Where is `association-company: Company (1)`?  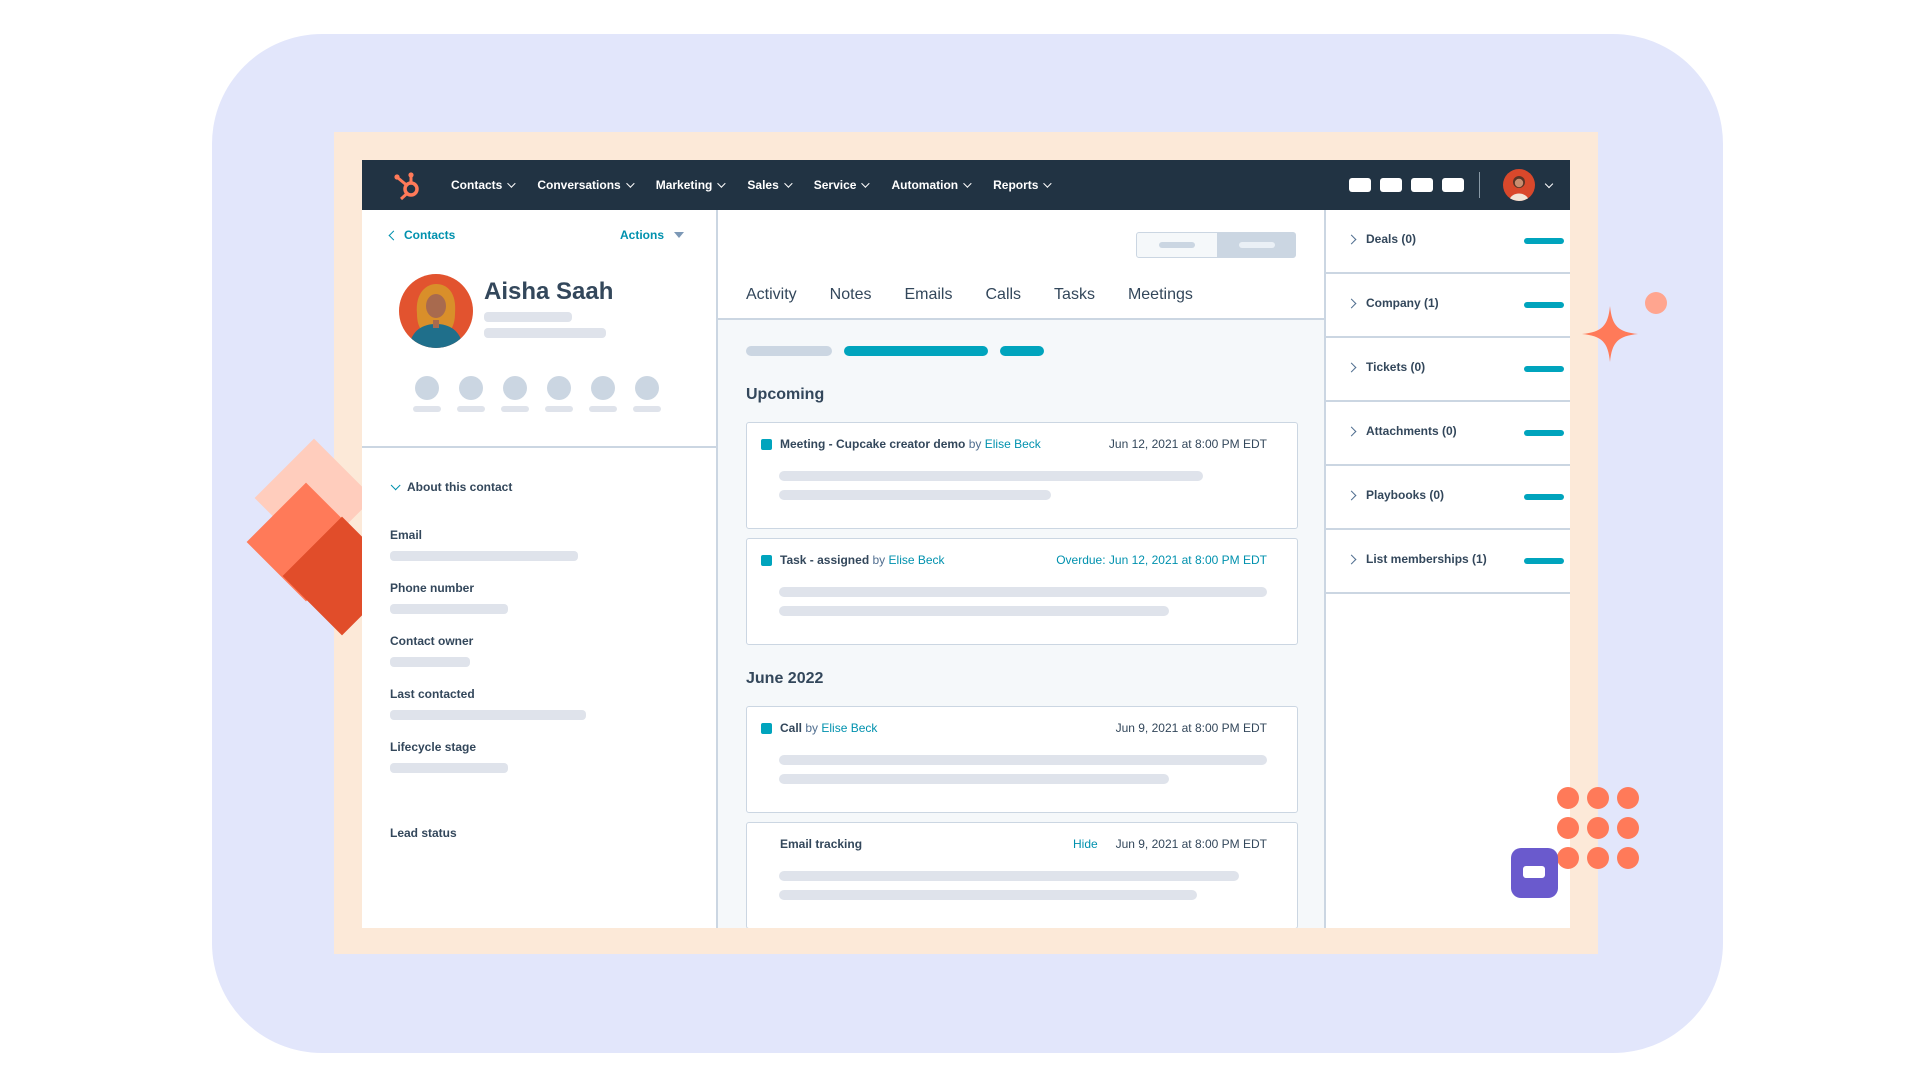 association-company: Company (1) is located at coordinates (1448, 306).